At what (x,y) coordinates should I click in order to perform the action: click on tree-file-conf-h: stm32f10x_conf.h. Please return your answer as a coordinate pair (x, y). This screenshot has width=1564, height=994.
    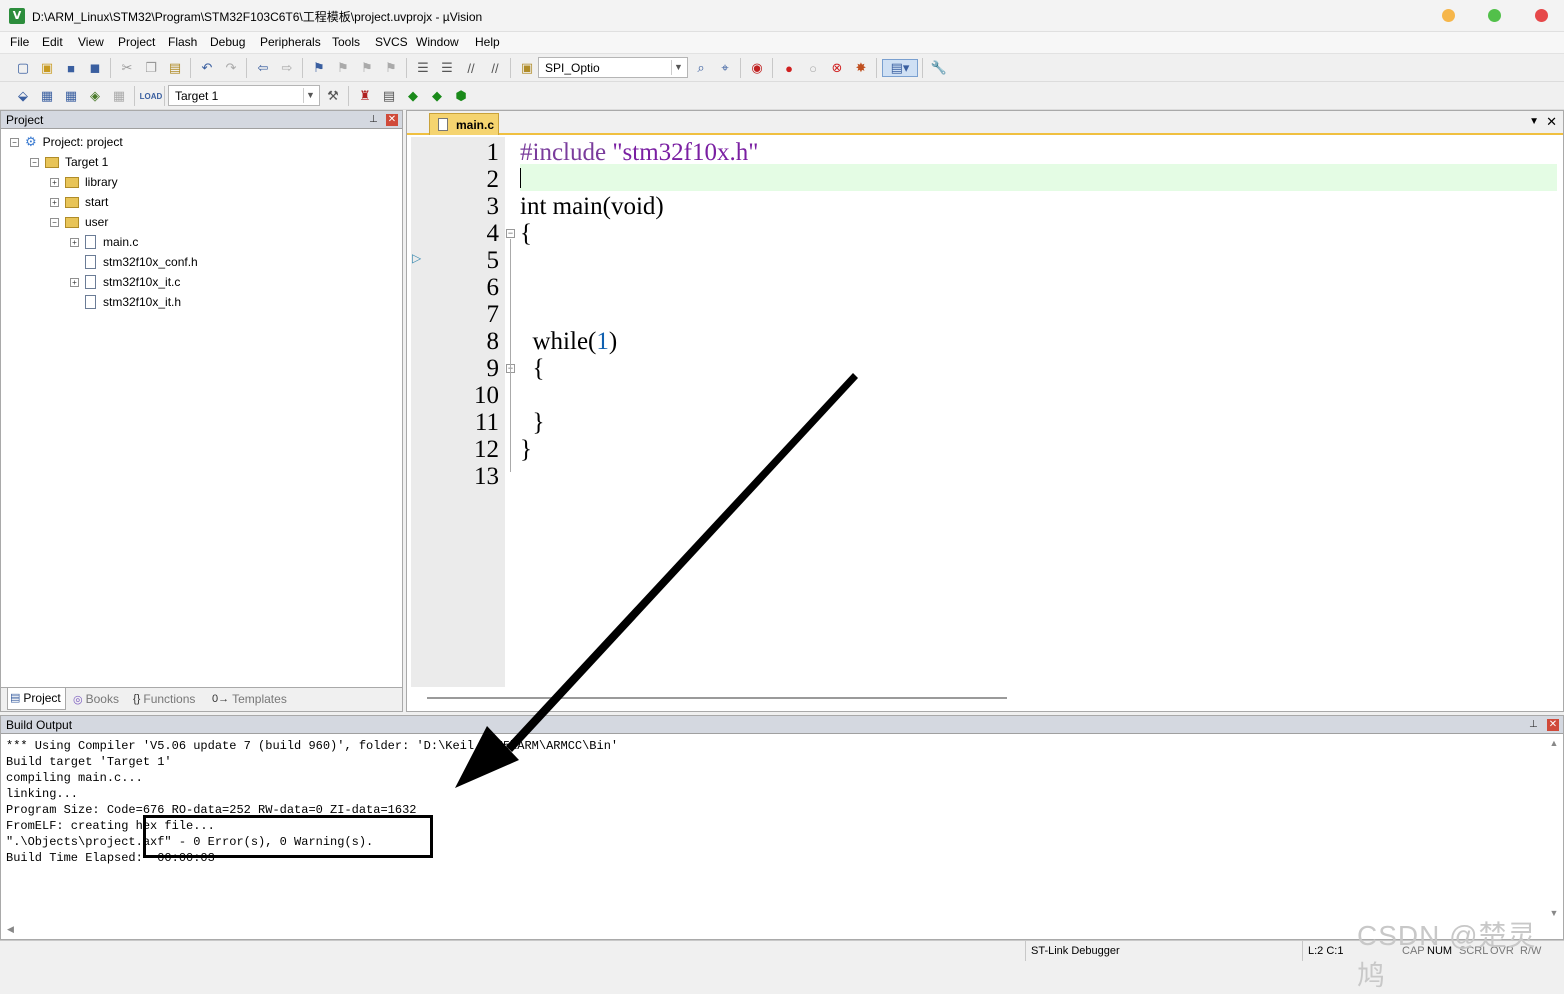
    Looking at the image, I should click on (141, 262).